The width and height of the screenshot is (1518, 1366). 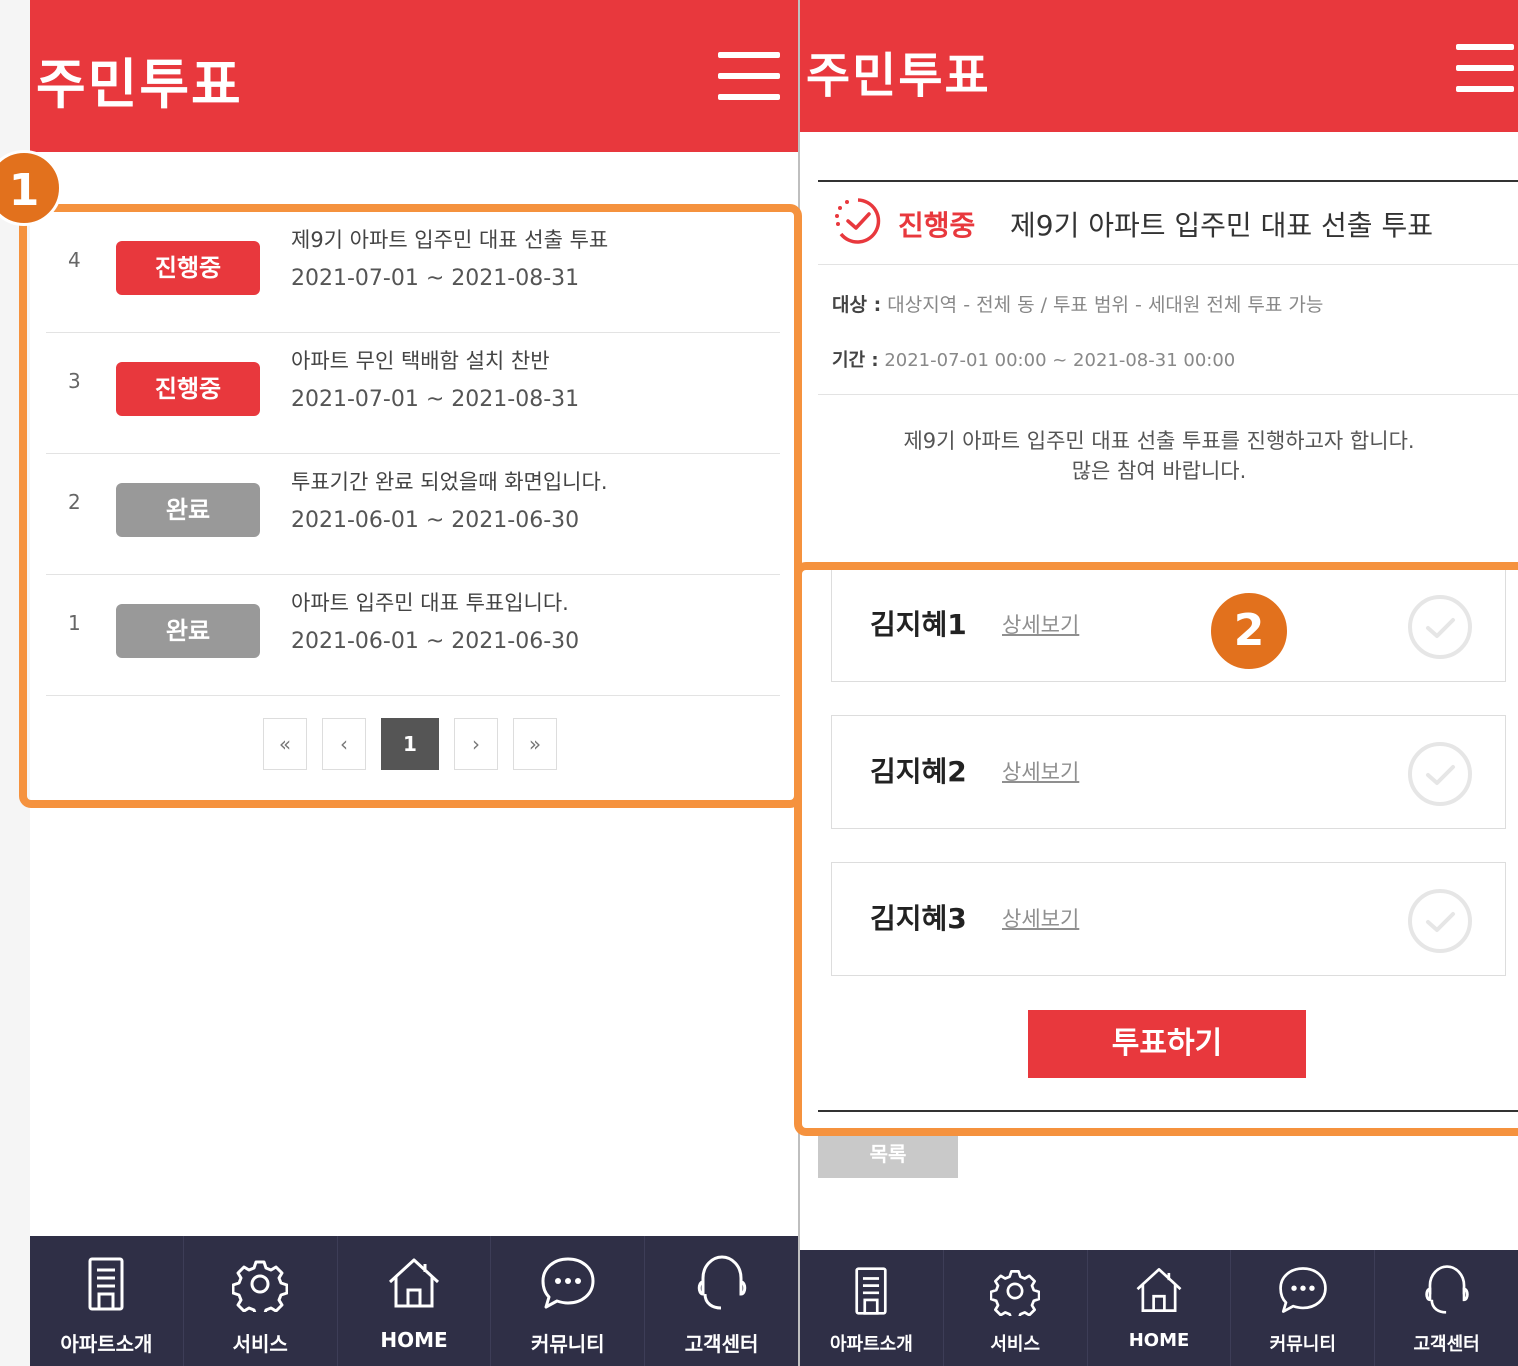 What do you see at coordinates (858, 221) in the screenshot?
I see `in-progress-check-icon` at bounding box center [858, 221].